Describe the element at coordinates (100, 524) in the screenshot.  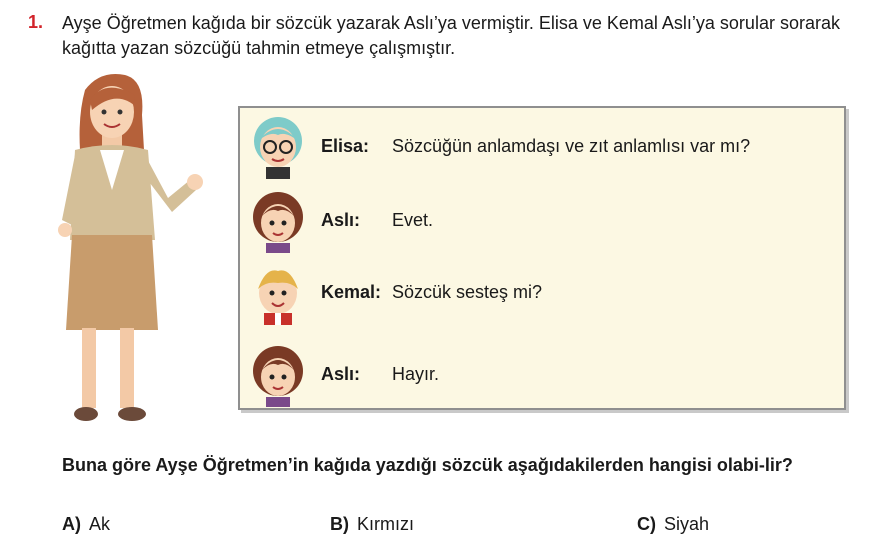
I see `option-text: Ak` at that location.